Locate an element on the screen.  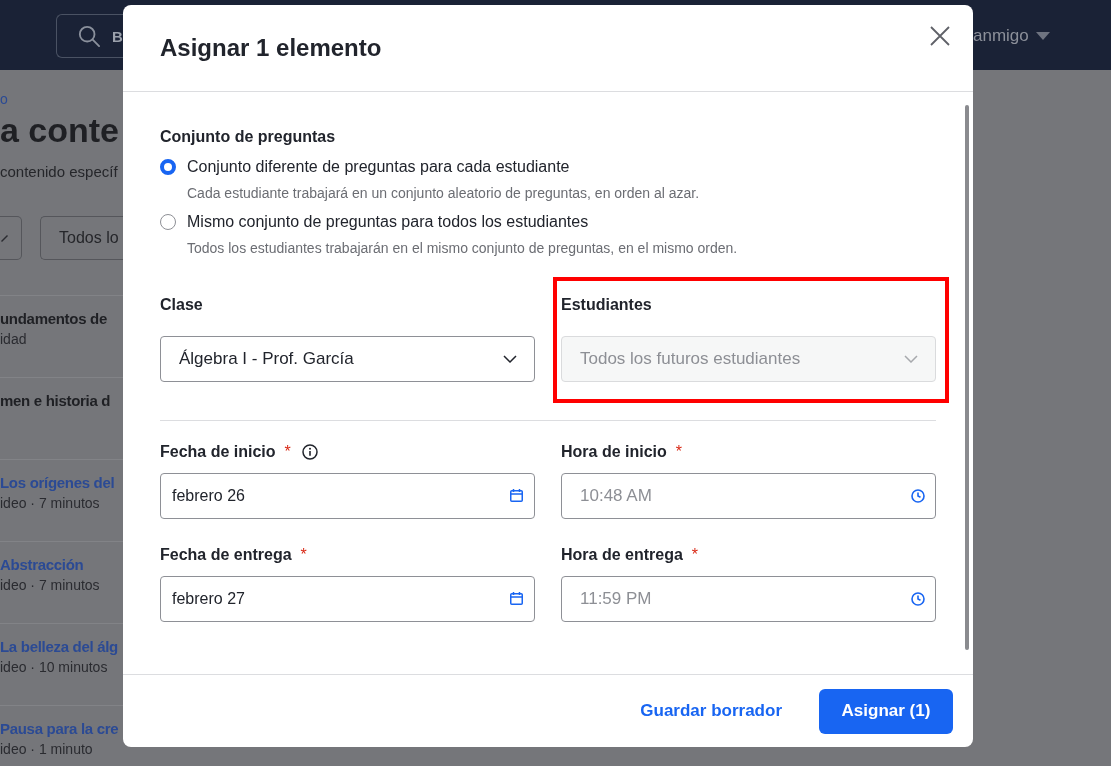
lesson-link: Abstracción is located at coordinates (42, 565).